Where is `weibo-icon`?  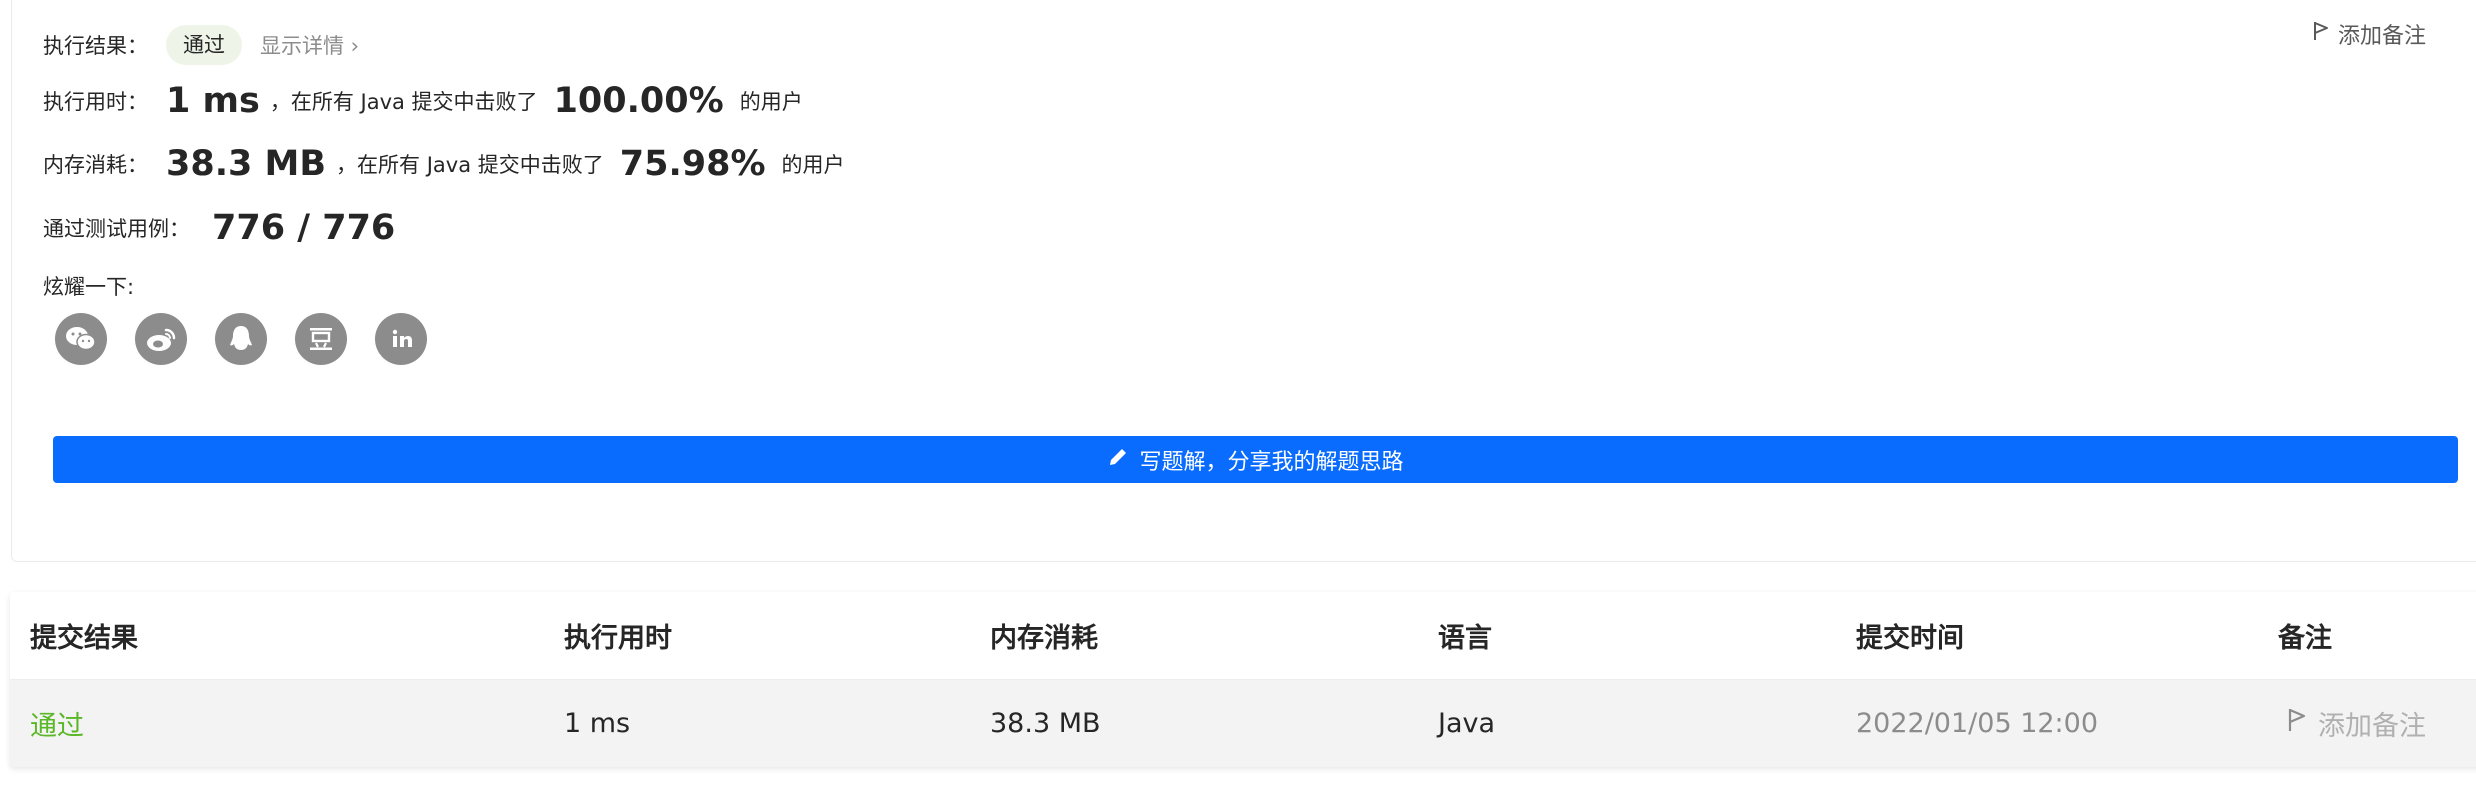
weibo-icon is located at coordinates (161, 339).